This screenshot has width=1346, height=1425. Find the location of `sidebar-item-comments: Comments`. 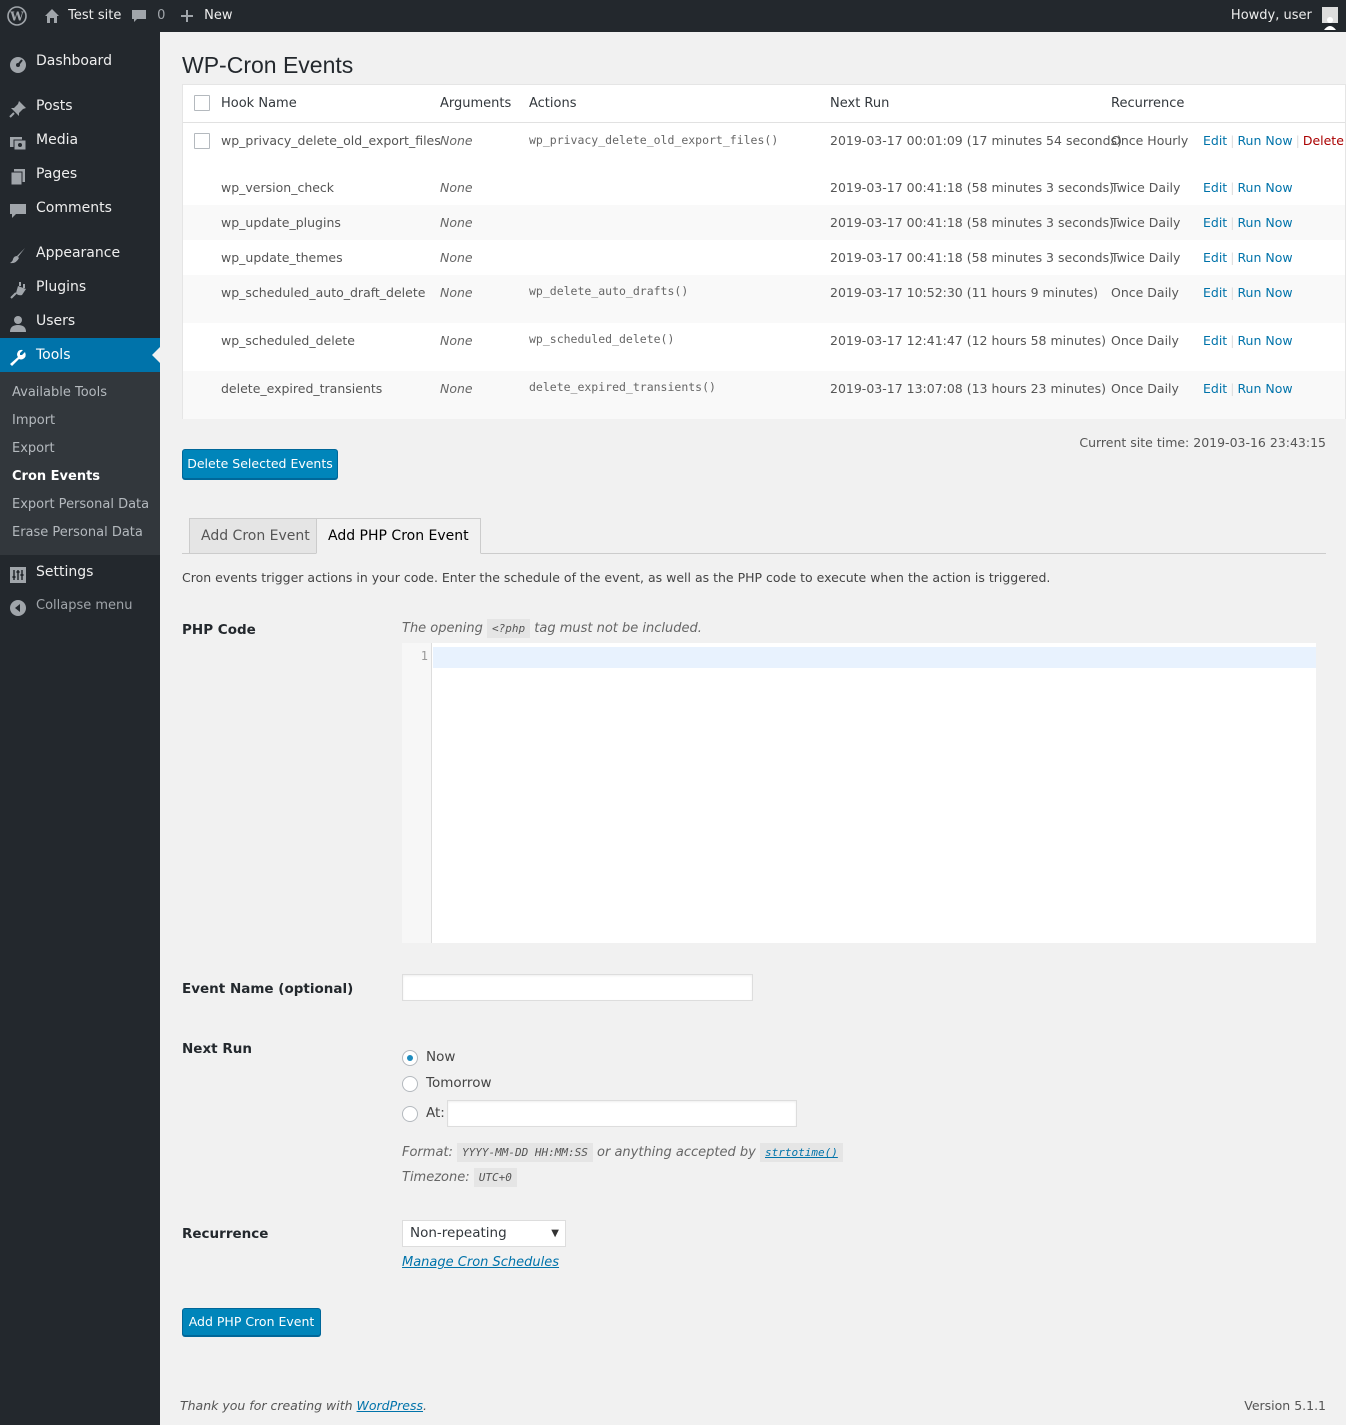

sidebar-item-comments: Comments is located at coordinates (80, 208).